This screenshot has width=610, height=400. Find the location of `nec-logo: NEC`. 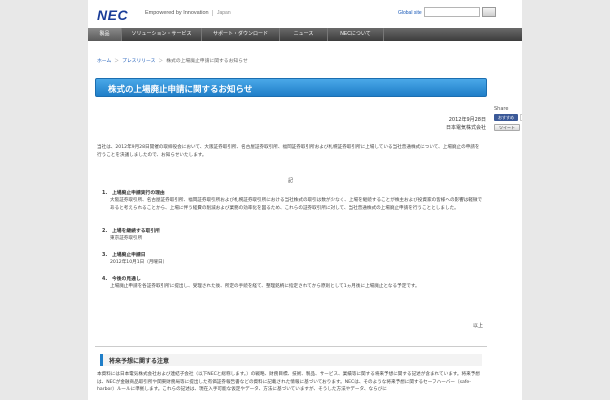

nec-logo: NEC is located at coordinates (112, 15).